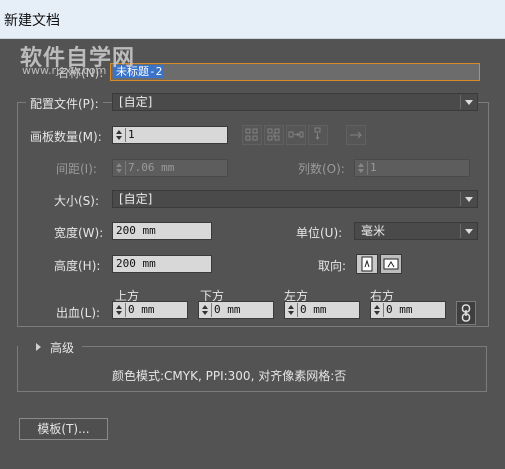 This screenshot has height=469, width=505. I want to click on profile-separator, so click(460, 102).